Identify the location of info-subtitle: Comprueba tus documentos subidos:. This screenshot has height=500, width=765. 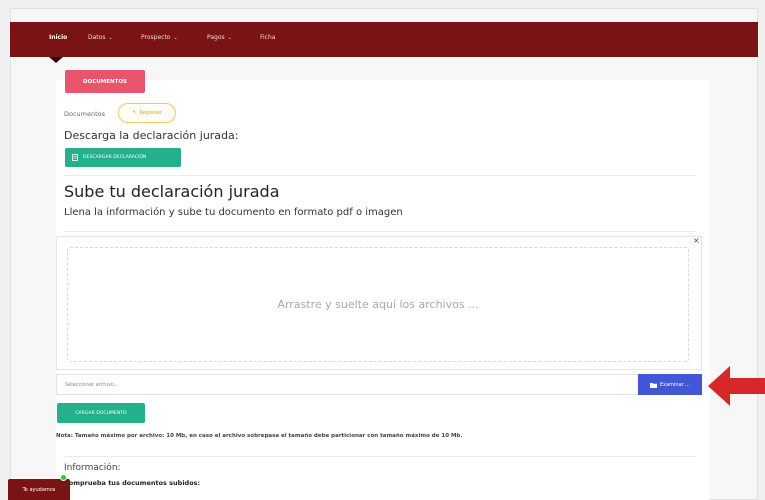
(132, 483).